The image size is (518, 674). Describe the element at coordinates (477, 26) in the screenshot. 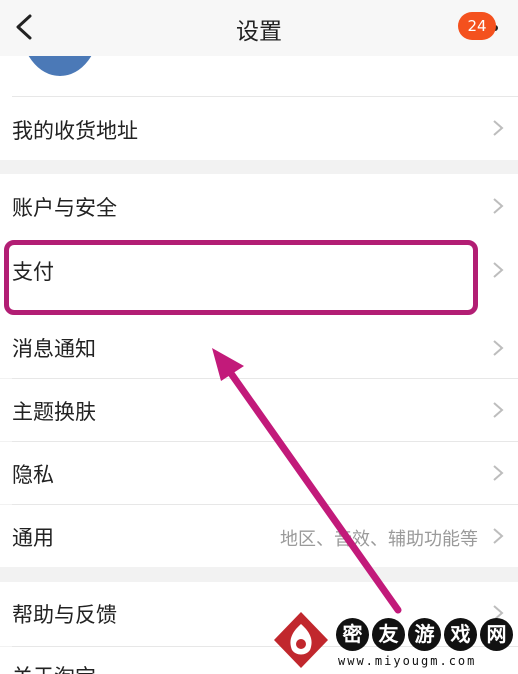

I see `notification-badge: 24` at that location.